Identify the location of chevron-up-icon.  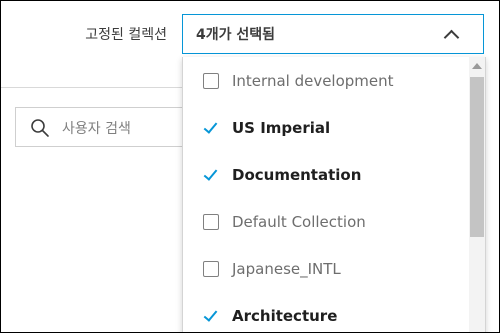
(451, 37).